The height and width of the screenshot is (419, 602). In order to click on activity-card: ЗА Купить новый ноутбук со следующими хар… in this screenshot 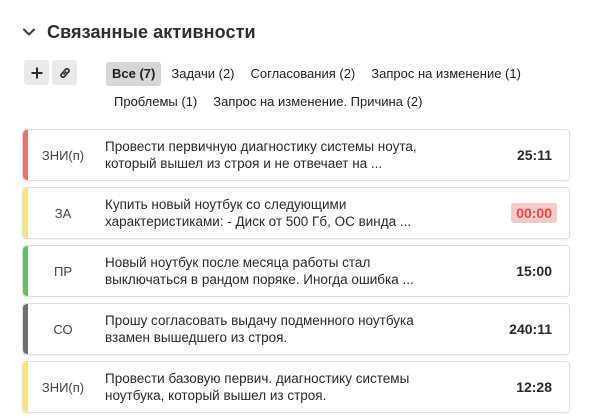, I will do `click(296, 213)`.